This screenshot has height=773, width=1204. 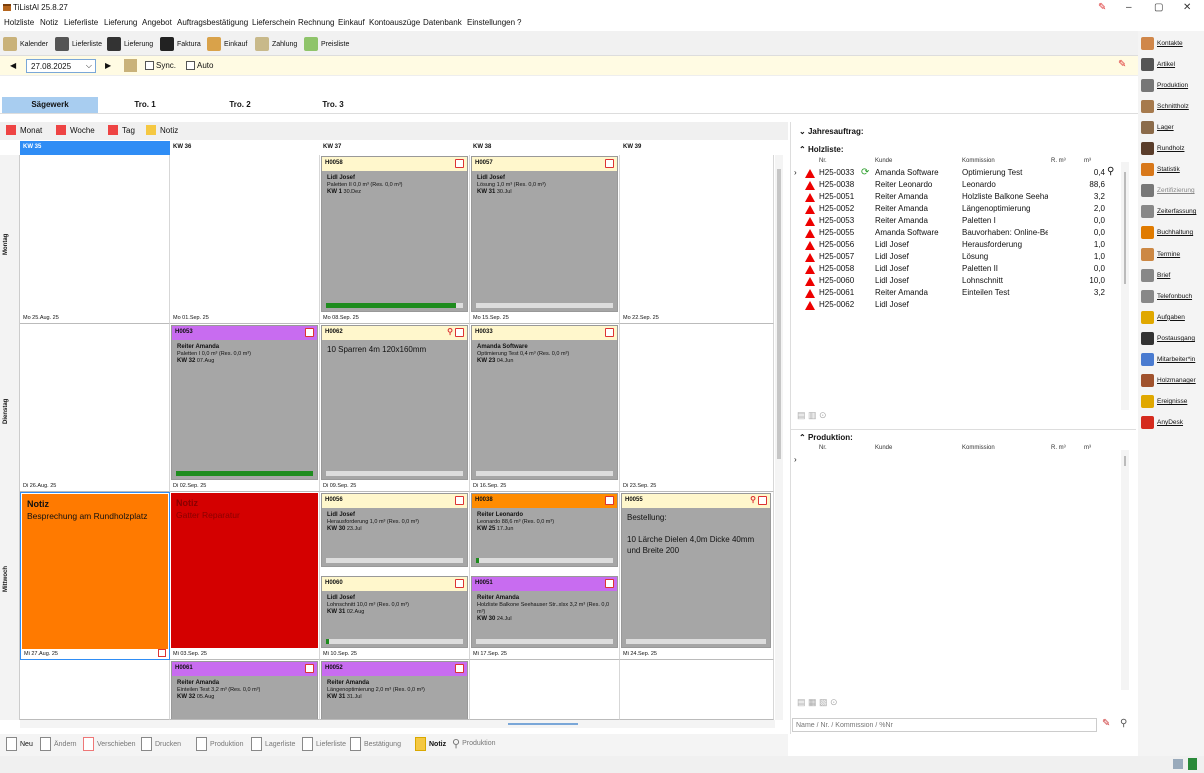 What do you see at coordinates (956, 184) in the screenshot?
I see `table-row: H25-0038 Reiter Leonardo Leonardo 88,6` at bounding box center [956, 184].